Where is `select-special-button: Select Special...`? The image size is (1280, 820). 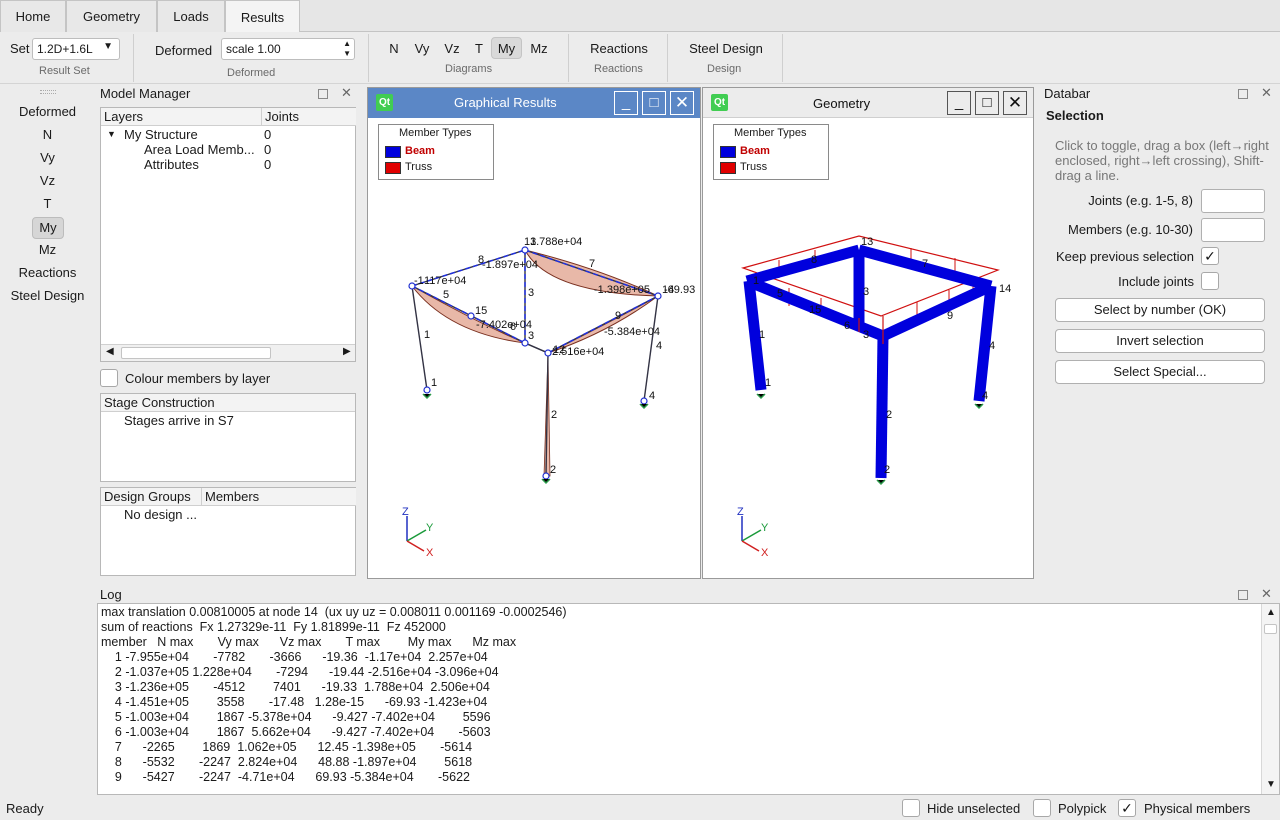
select-special-button: Select Special... is located at coordinates (1160, 372).